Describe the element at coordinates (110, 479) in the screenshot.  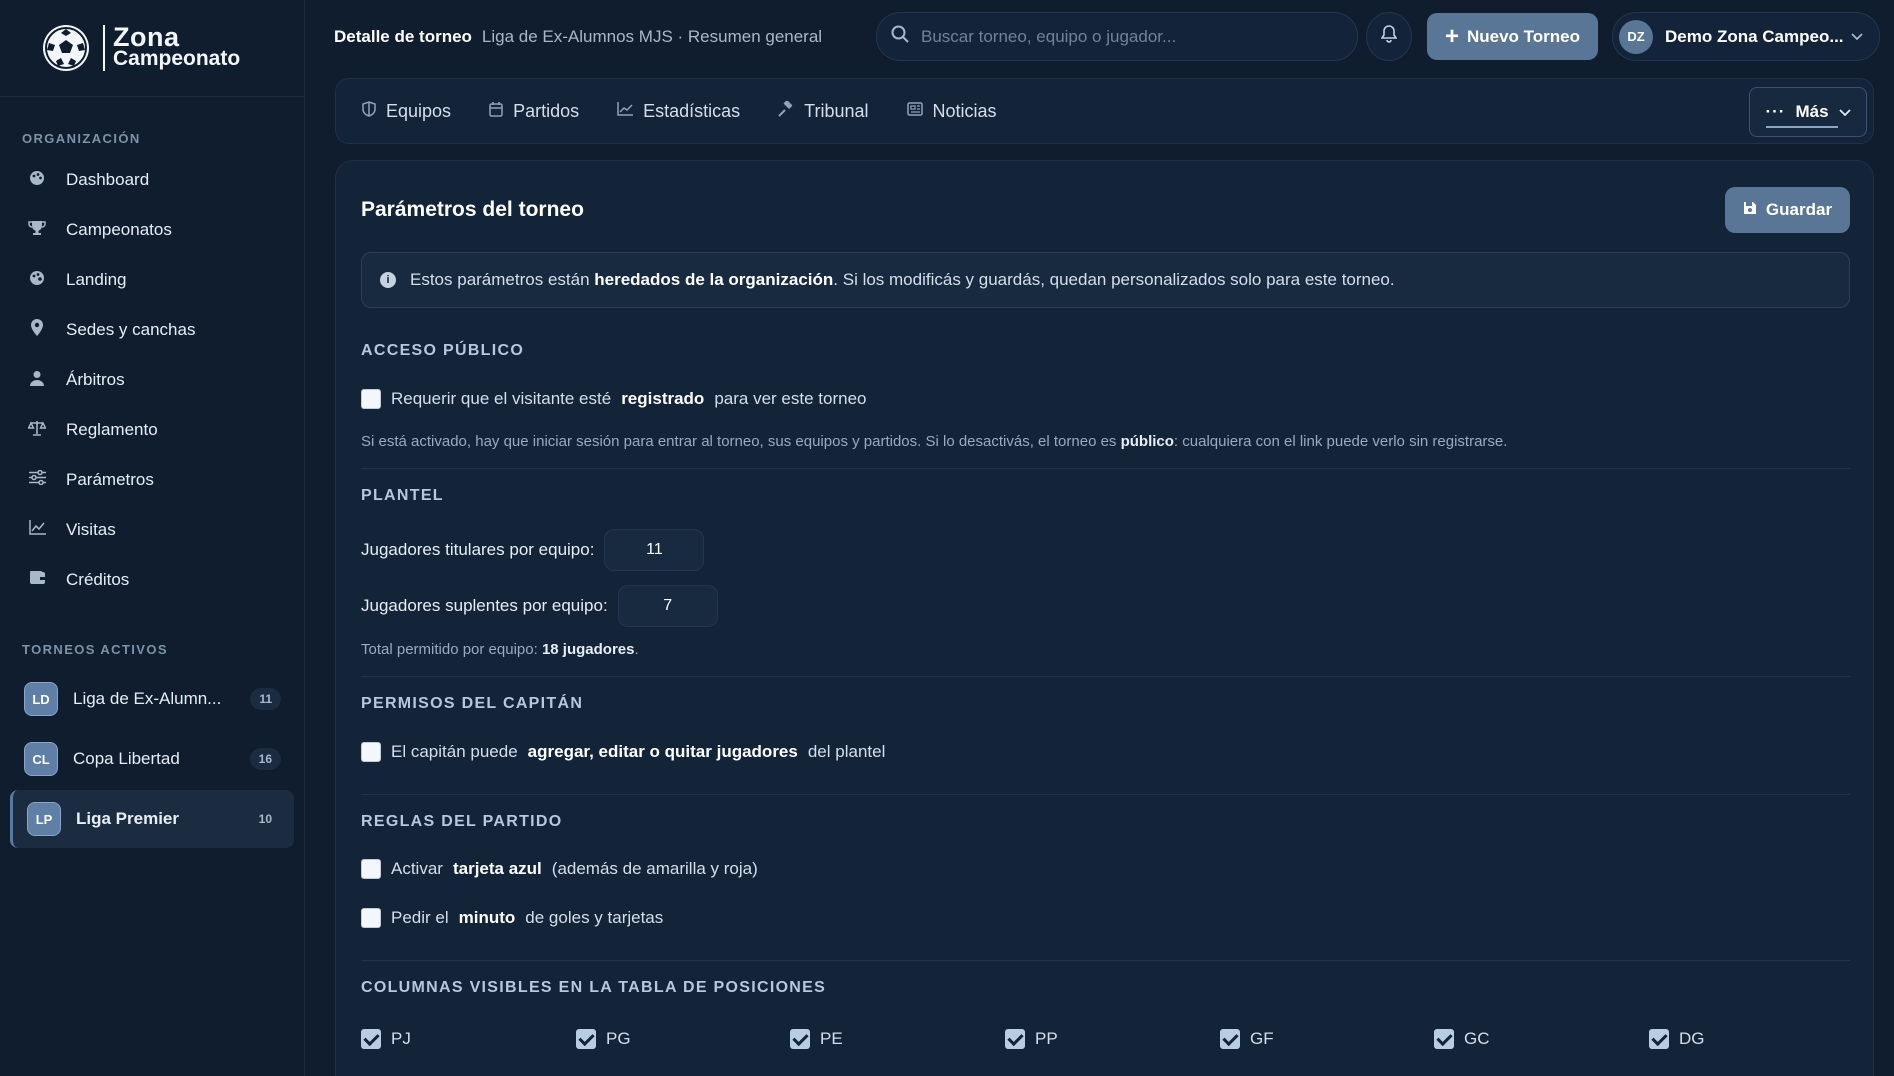
I see `sidebar-item-label: Parámetros` at that location.